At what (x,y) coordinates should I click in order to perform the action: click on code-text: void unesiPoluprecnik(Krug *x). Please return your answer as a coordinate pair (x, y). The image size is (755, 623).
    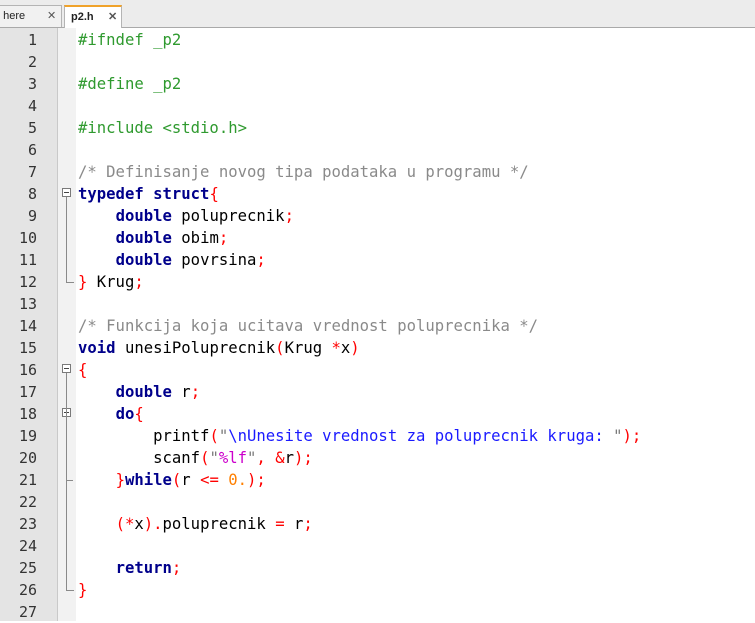
    Looking at the image, I should click on (219, 348).